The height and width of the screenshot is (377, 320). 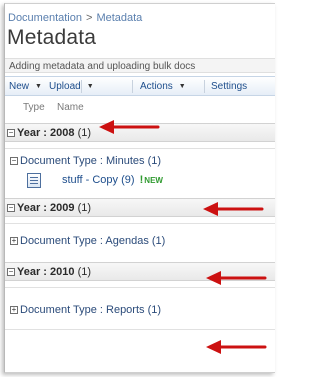 What do you see at coordinates (46, 133) in the screenshot?
I see `group-label: Year : 2008` at bounding box center [46, 133].